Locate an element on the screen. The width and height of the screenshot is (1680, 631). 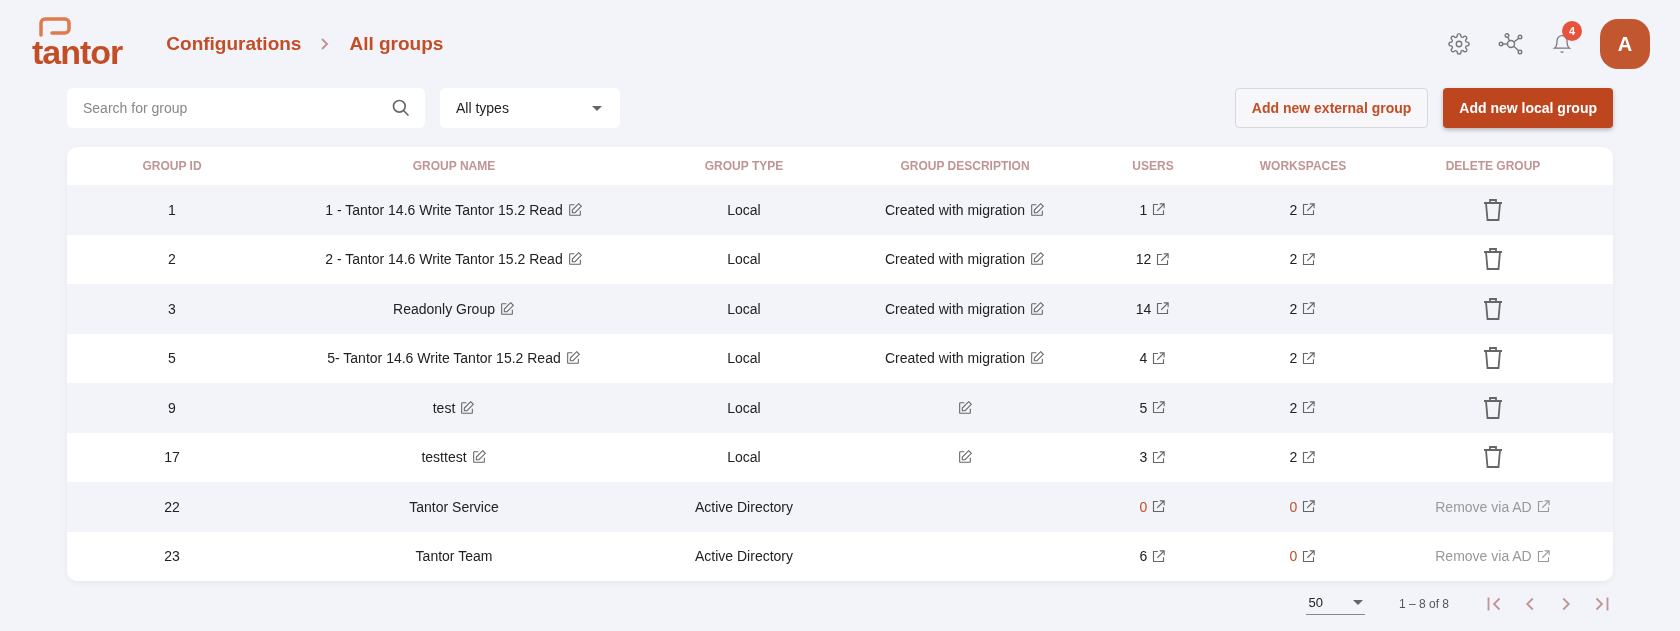
users-count: 14 is located at coordinates (1143, 308).